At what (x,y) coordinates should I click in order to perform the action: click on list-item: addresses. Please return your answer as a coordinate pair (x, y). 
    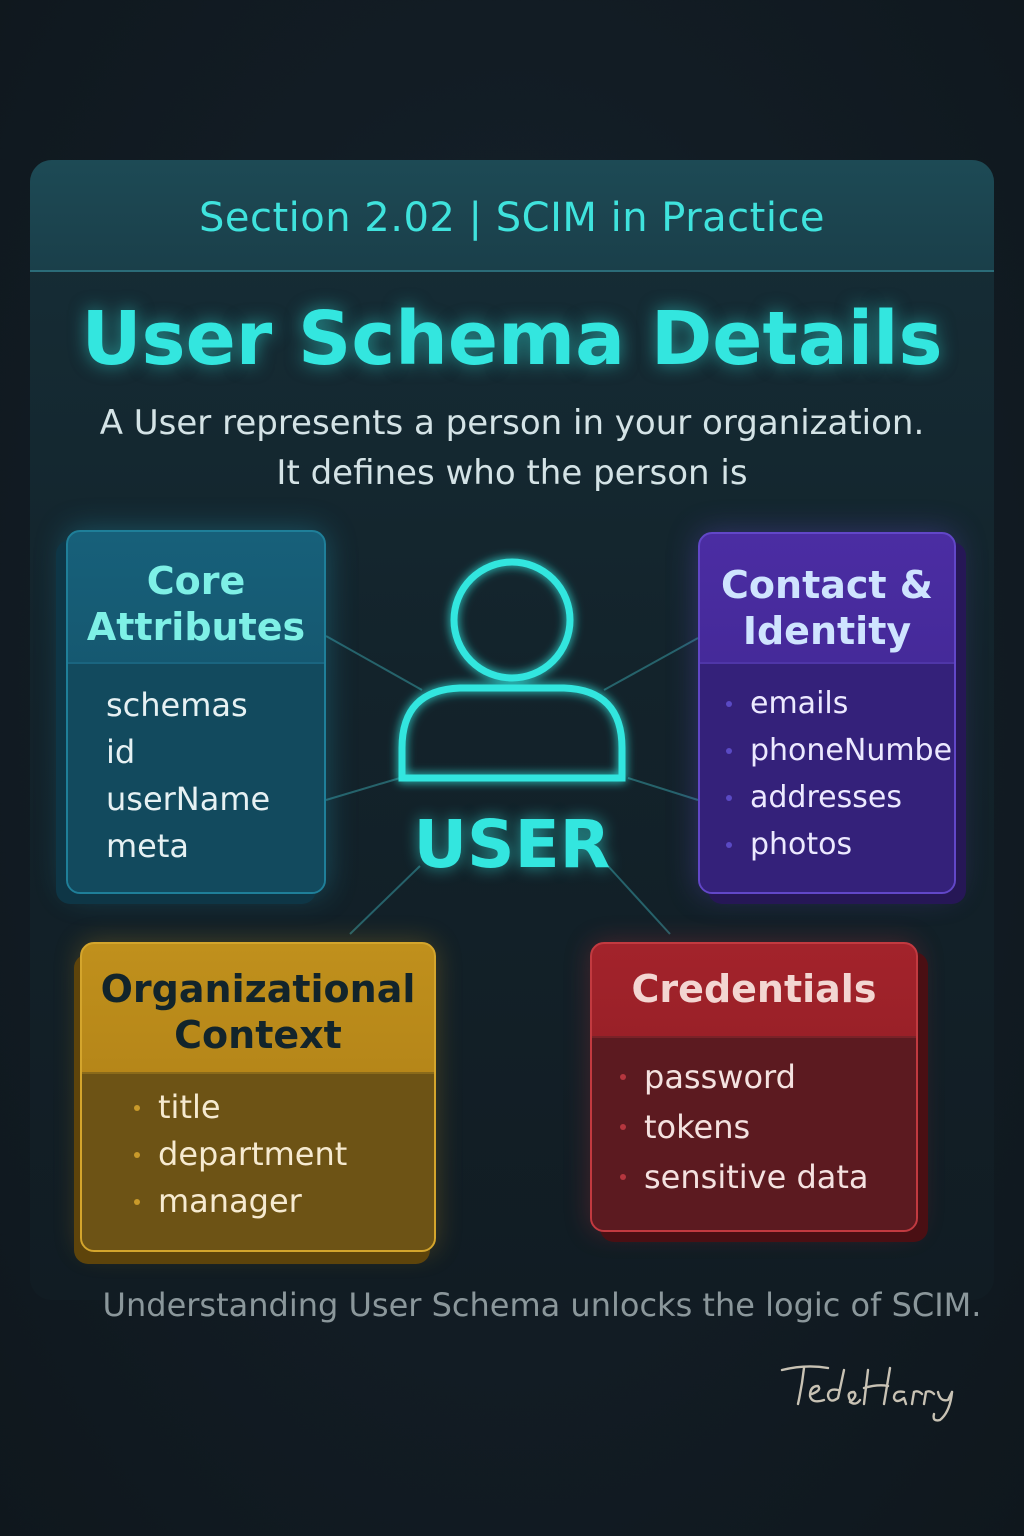
    Looking at the image, I should click on (840, 797).